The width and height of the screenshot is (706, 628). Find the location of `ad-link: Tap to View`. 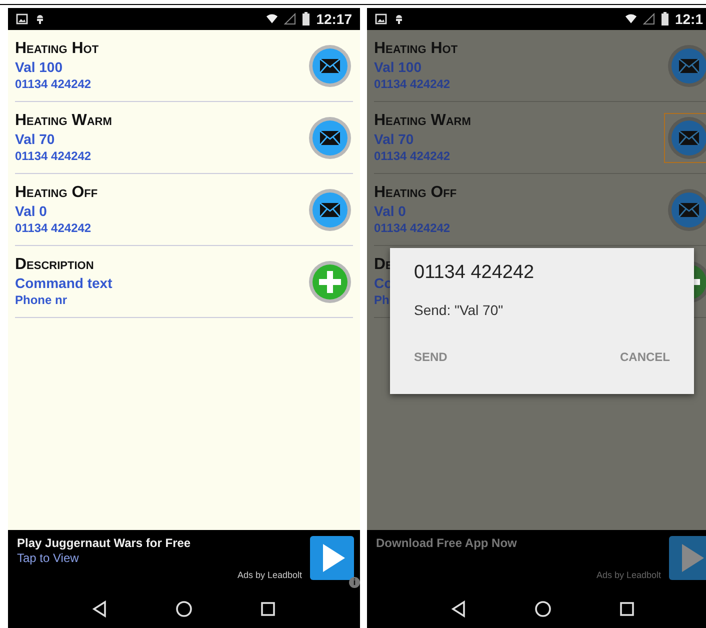

ad-link: Tap to View is located at coordinates (48, 558).